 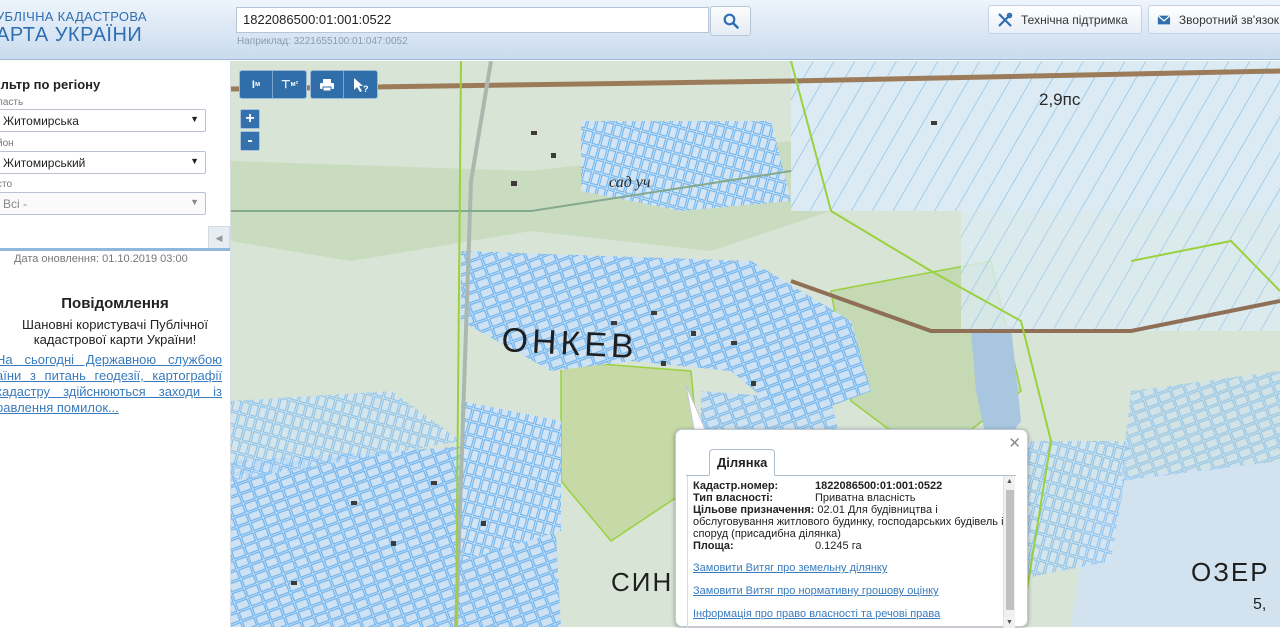 What do you see at coordinates (713, 546) in the screenshot?
I see `field-key: Площа:` at bounding box center [713, 546].